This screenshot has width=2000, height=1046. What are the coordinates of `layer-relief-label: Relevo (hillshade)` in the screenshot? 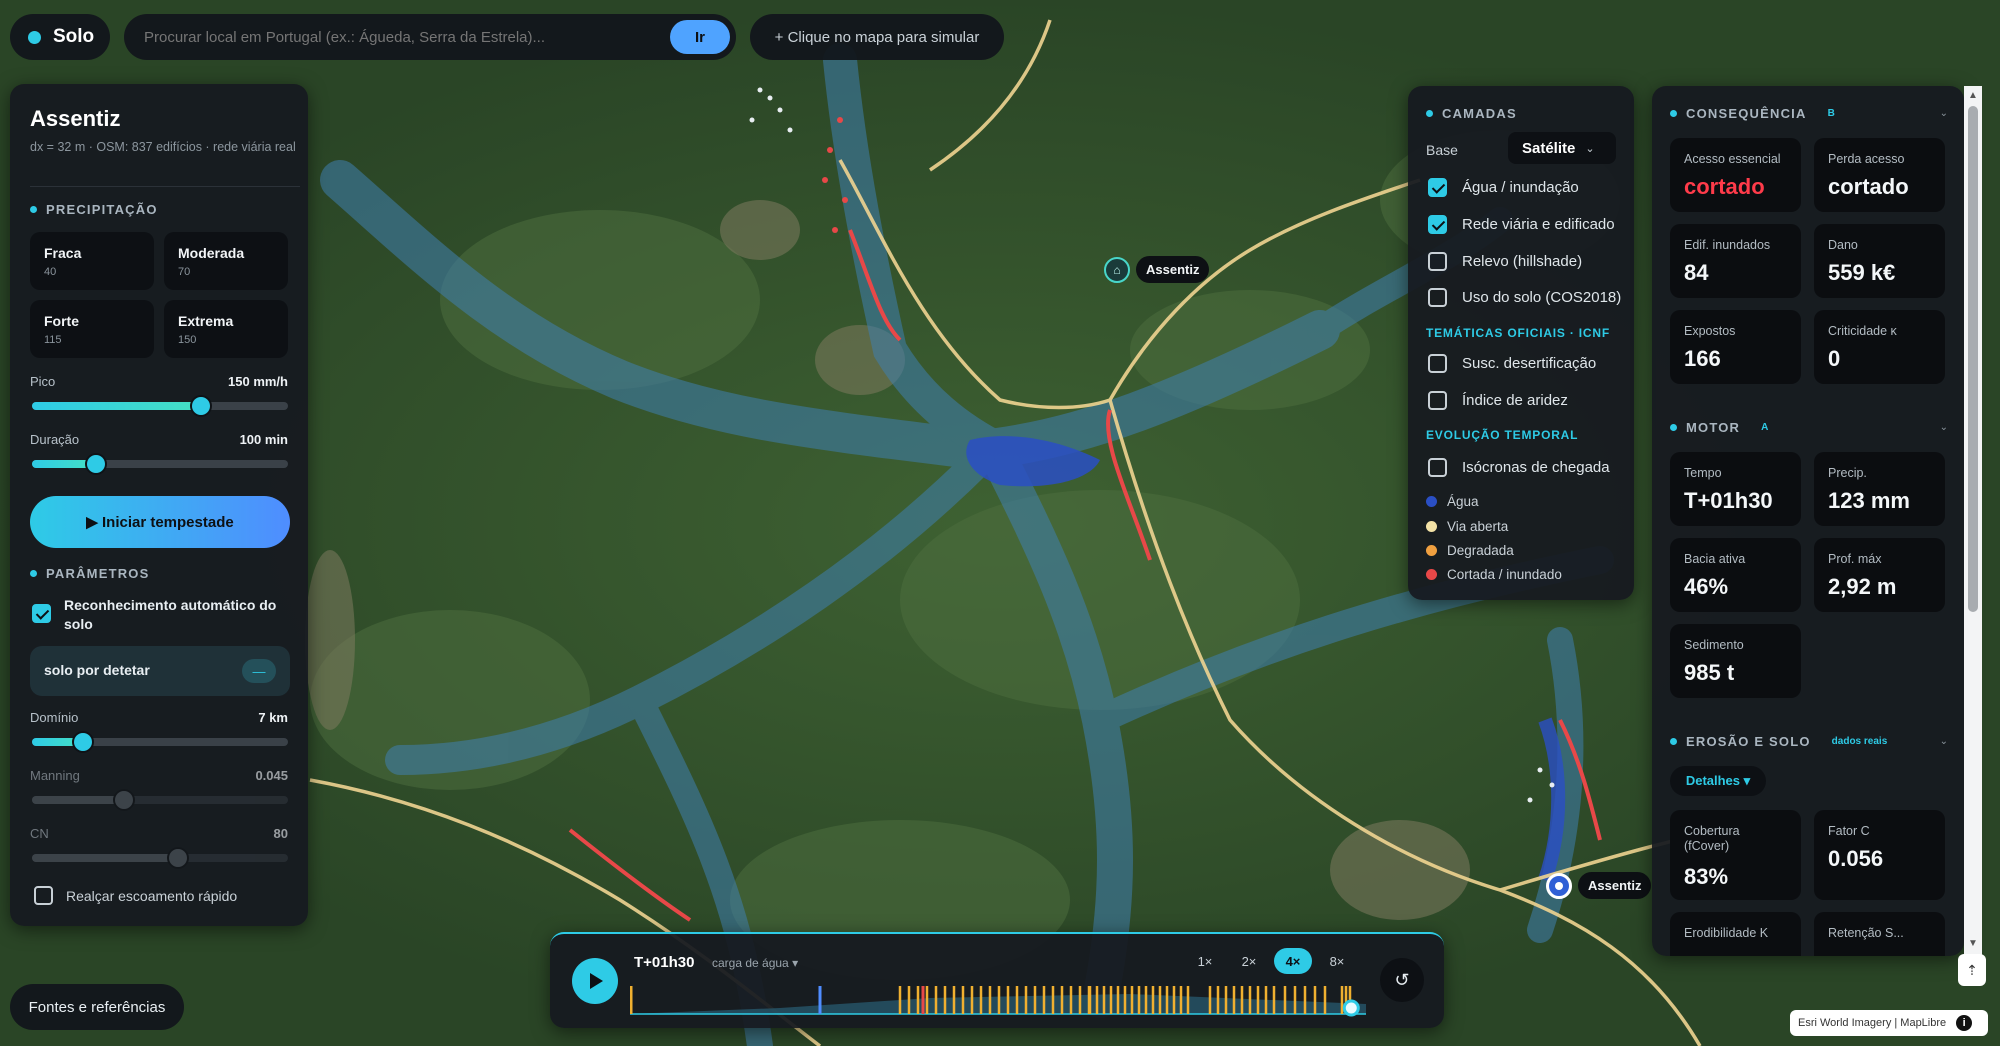 It's located at (1522, 261).